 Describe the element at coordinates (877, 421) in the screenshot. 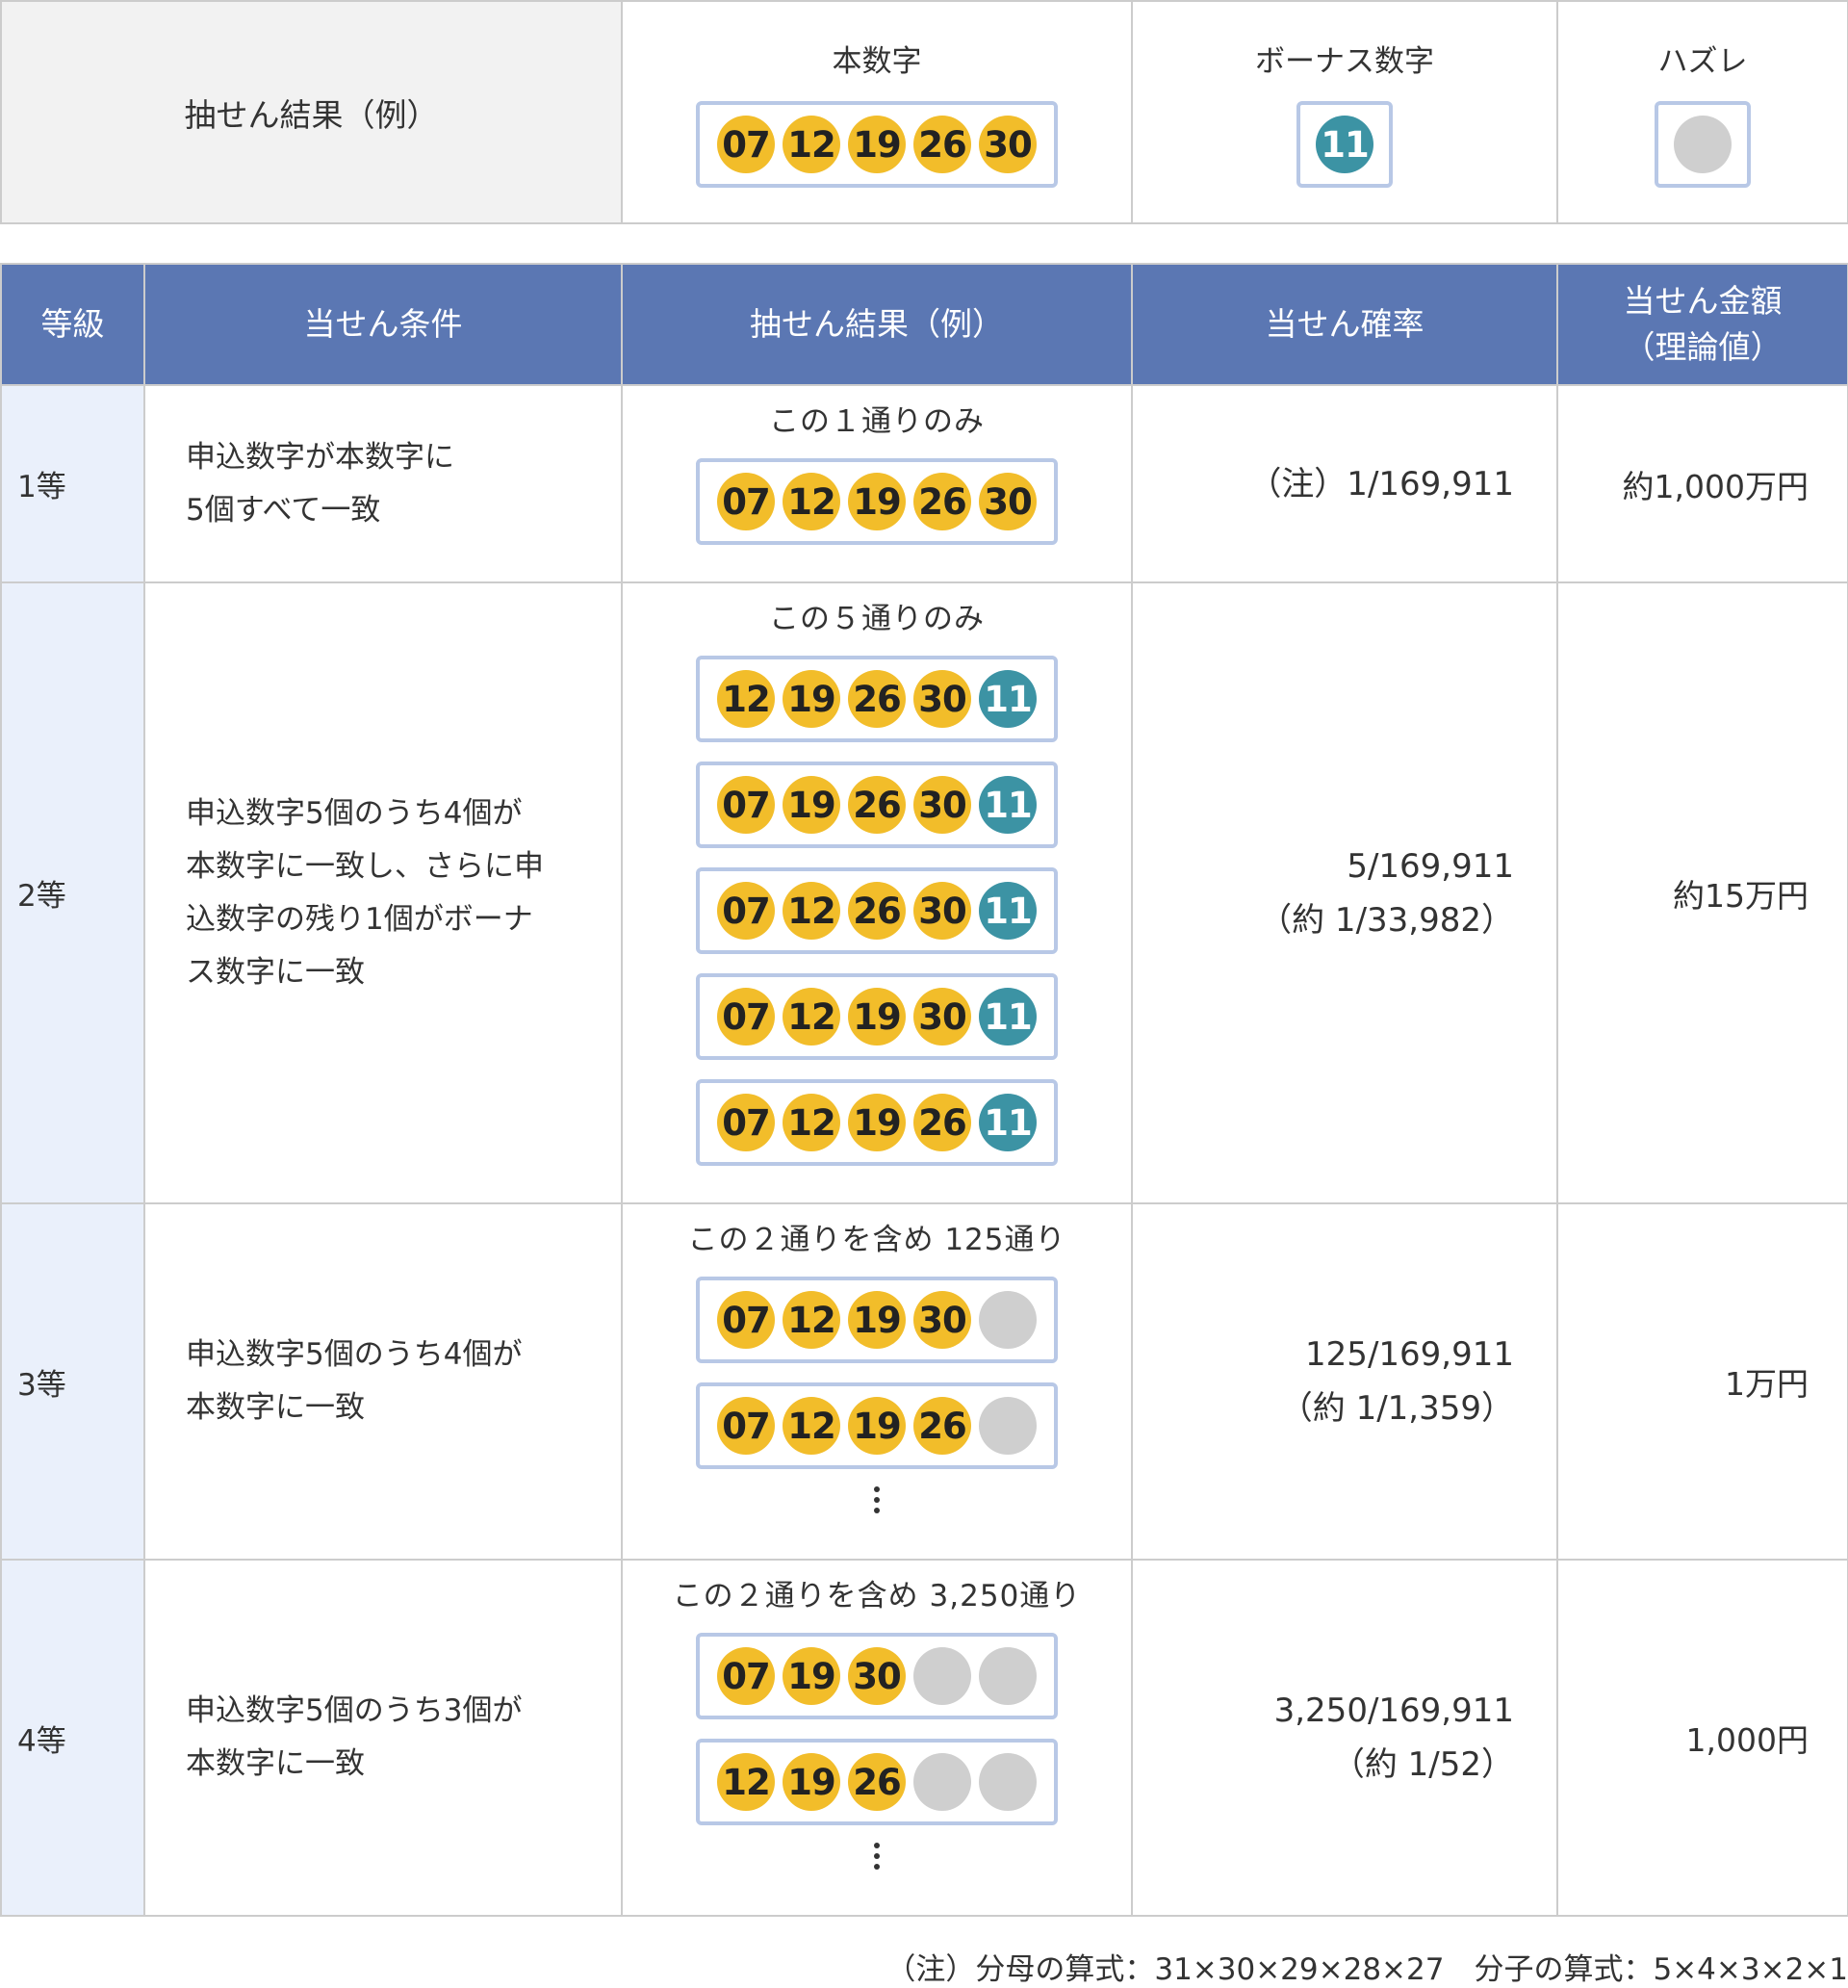

I see `result-note: この１通りのみ` at that location.